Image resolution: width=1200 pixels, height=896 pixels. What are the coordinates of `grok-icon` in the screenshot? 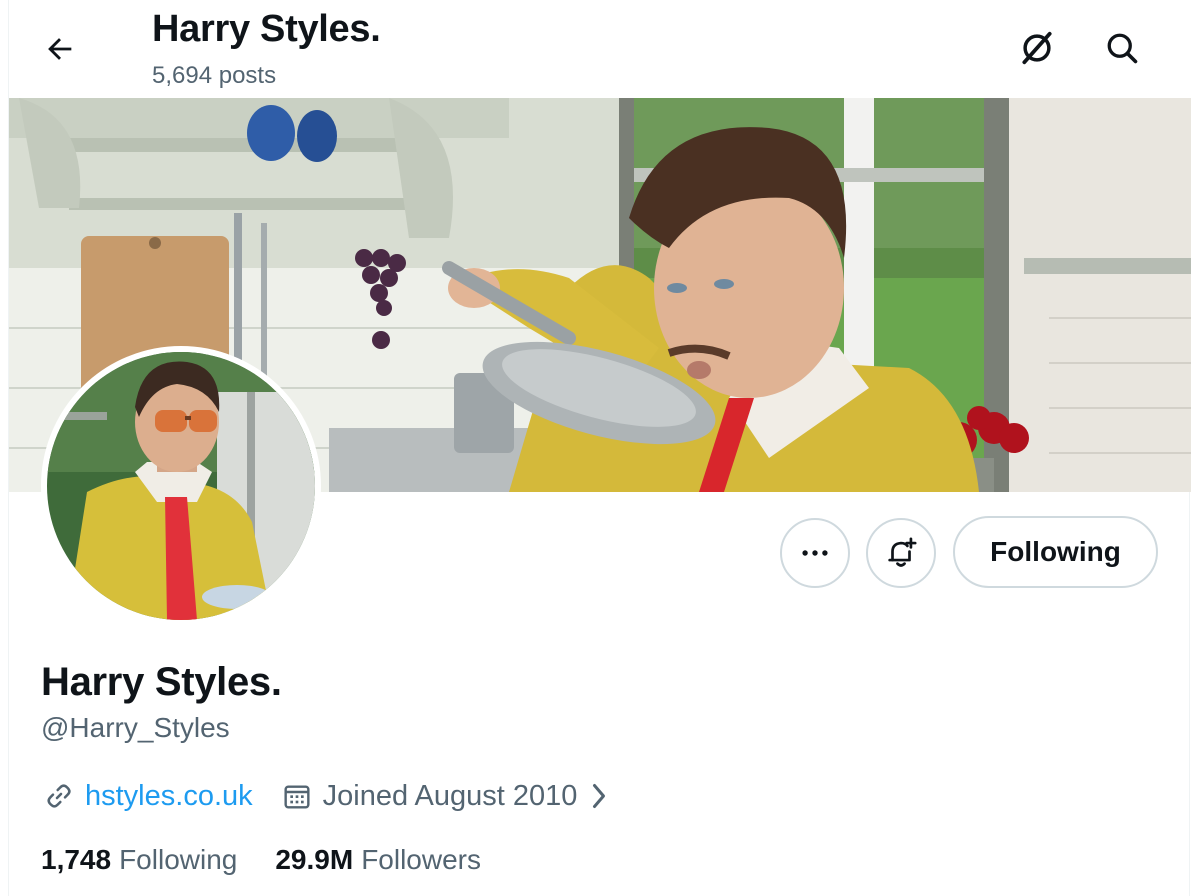 It's located at (1037, 48).